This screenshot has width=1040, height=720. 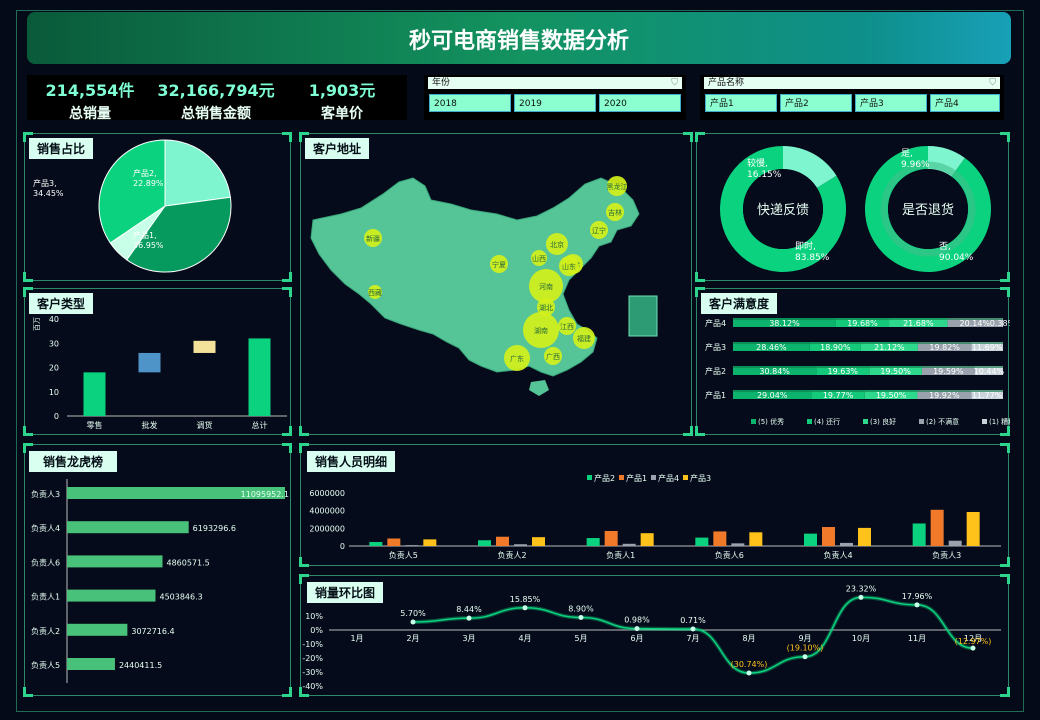 What do you see at coordinates (944, 395) in the screenshot?
I see `stack-value-label: 19.92%` at bounding box center [944, 395].